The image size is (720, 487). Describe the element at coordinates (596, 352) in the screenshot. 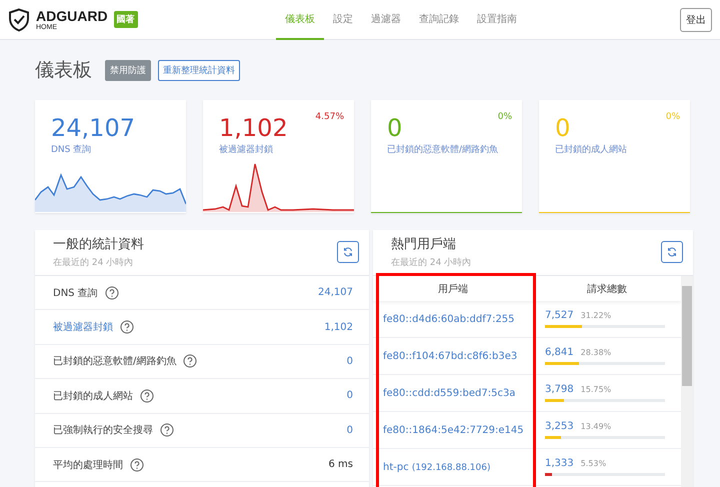

I see `request-percent: 28.38%` at that location.